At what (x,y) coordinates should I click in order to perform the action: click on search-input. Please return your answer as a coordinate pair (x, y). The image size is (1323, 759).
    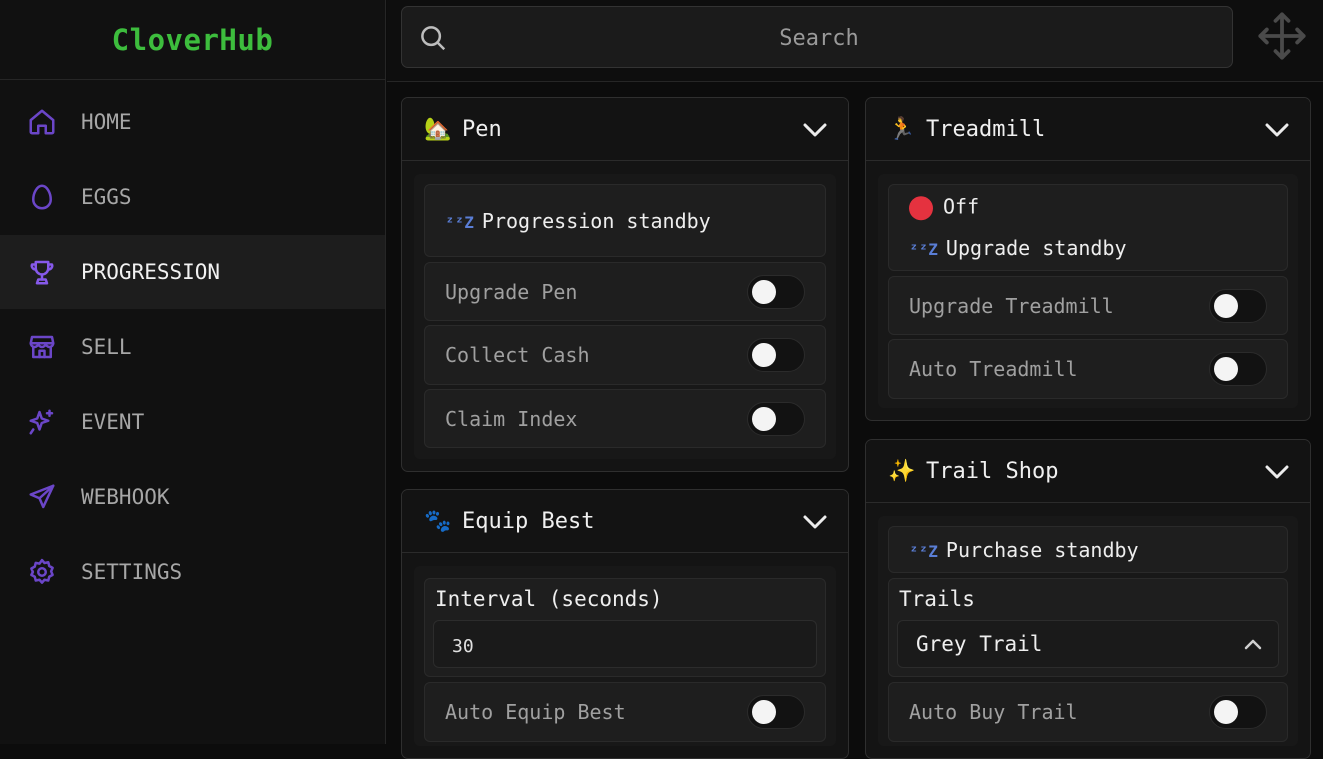
    Looking at the image, I should click on (819, 38).